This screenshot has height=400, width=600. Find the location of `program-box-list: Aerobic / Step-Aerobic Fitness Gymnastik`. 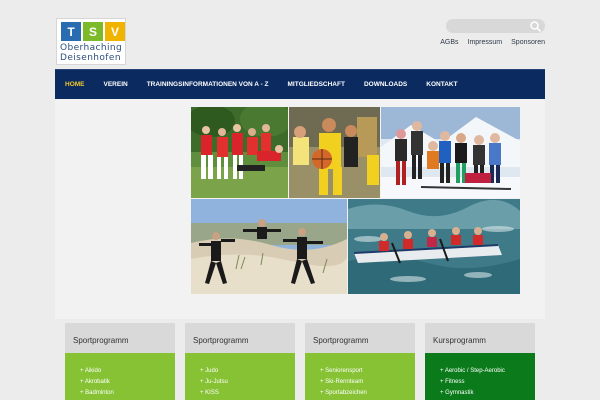

program-box-list: Aerobic / Step-Aerobic Fitness Gymnastik is located at coordinates (480, 376).